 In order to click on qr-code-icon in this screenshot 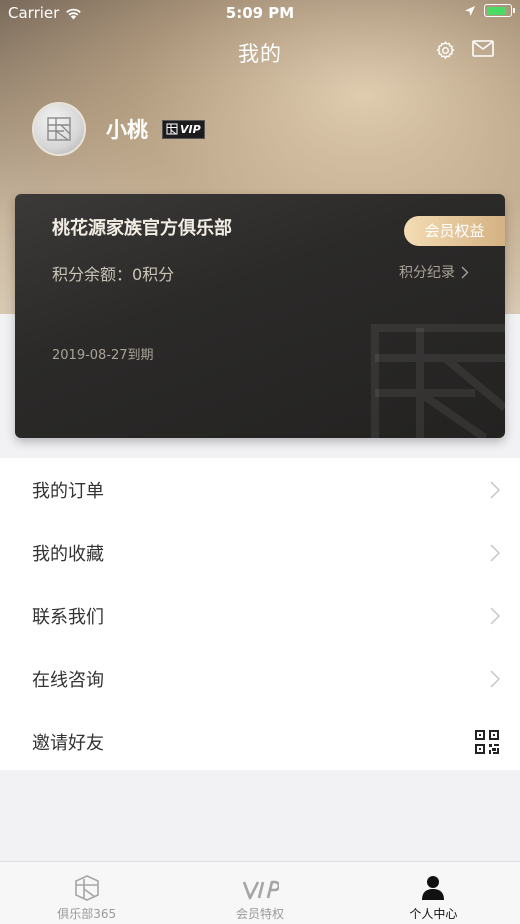, I will do `click(487, 742)`.